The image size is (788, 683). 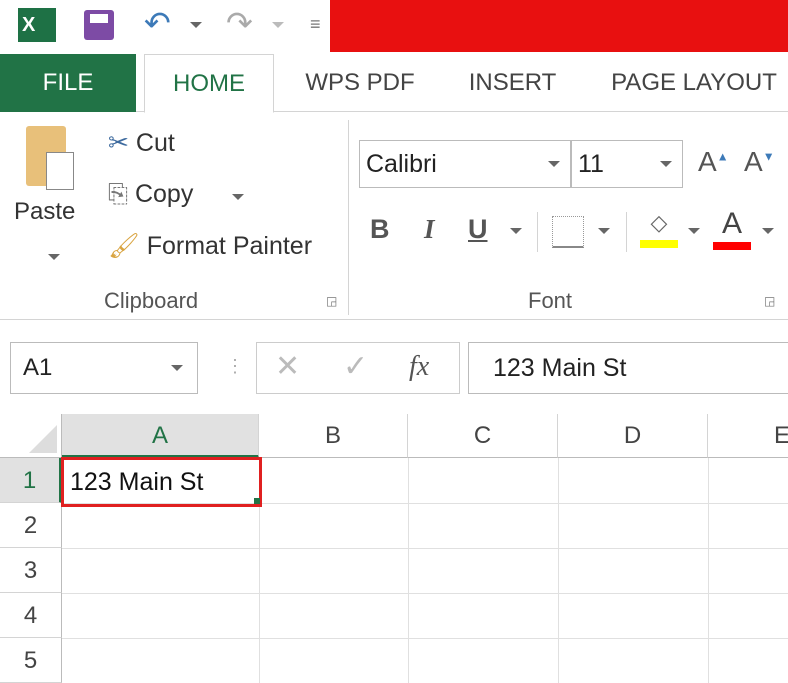 What do you see at coordinates (348, 217) in the screenshot?
I see `group-separator` at bounding box center [348, 217].